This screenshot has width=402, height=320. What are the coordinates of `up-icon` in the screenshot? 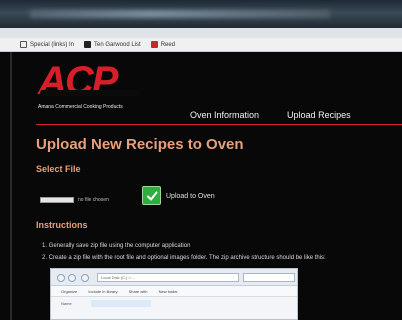 It's located at (85, 278).